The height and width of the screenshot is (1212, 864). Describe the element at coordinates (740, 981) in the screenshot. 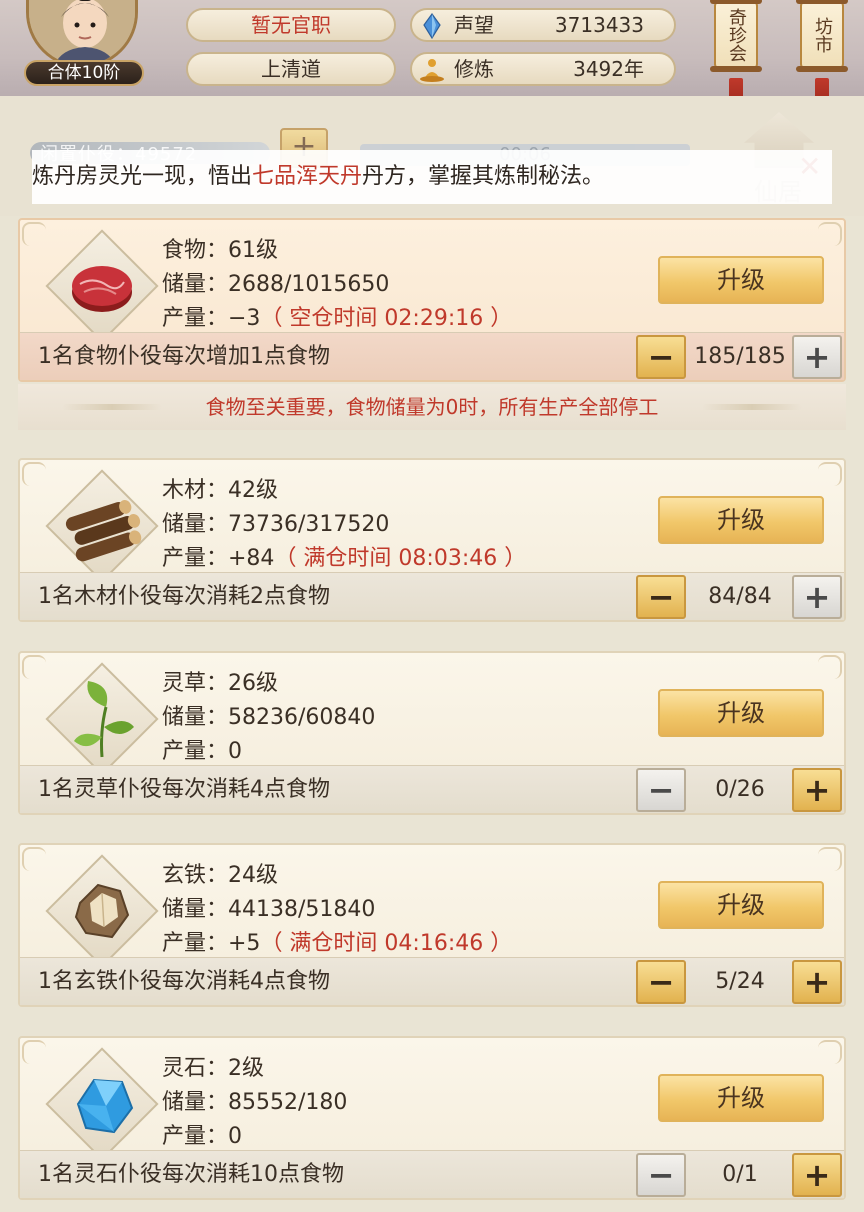

I see `worker-count: 5/24` at that location.